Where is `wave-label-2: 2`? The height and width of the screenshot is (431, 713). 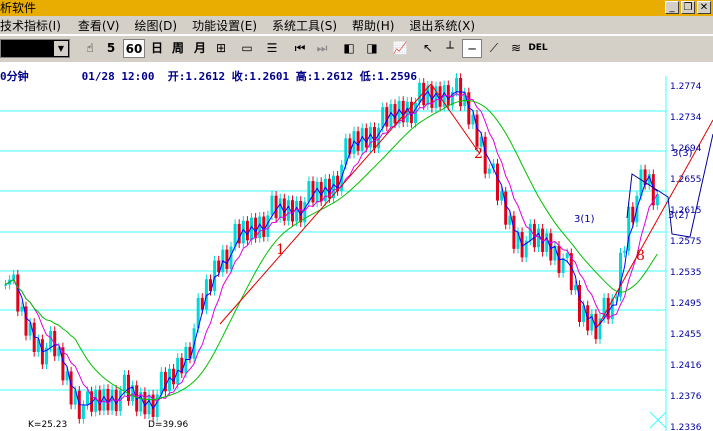 wave-label-2: 2 is located at coordinates (478, 154).